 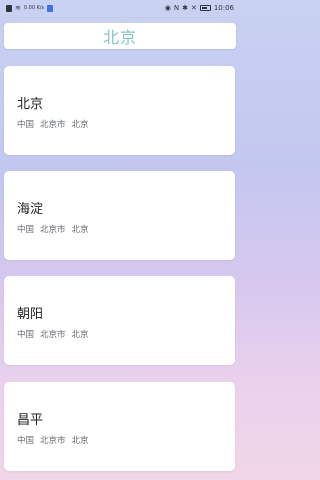 What do you see at coordinates (167, 8) in the screenshot?
I see `eye-icon: ◉` at bounding box center [167, 8].